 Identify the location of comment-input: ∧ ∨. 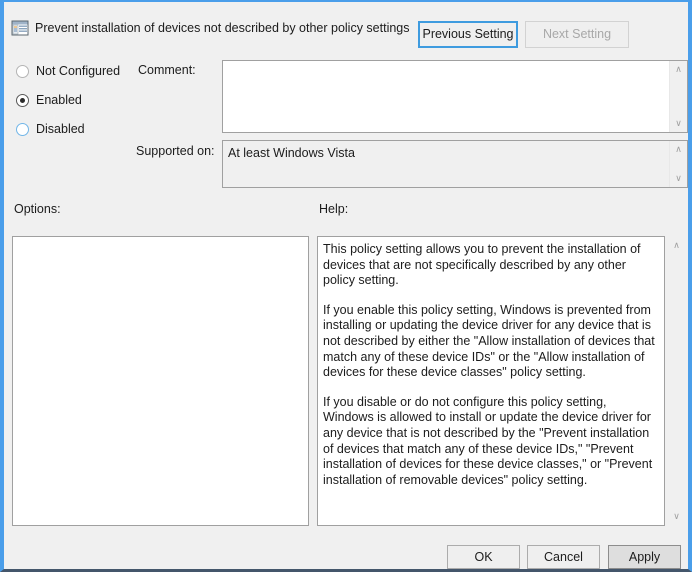
(455, 96).